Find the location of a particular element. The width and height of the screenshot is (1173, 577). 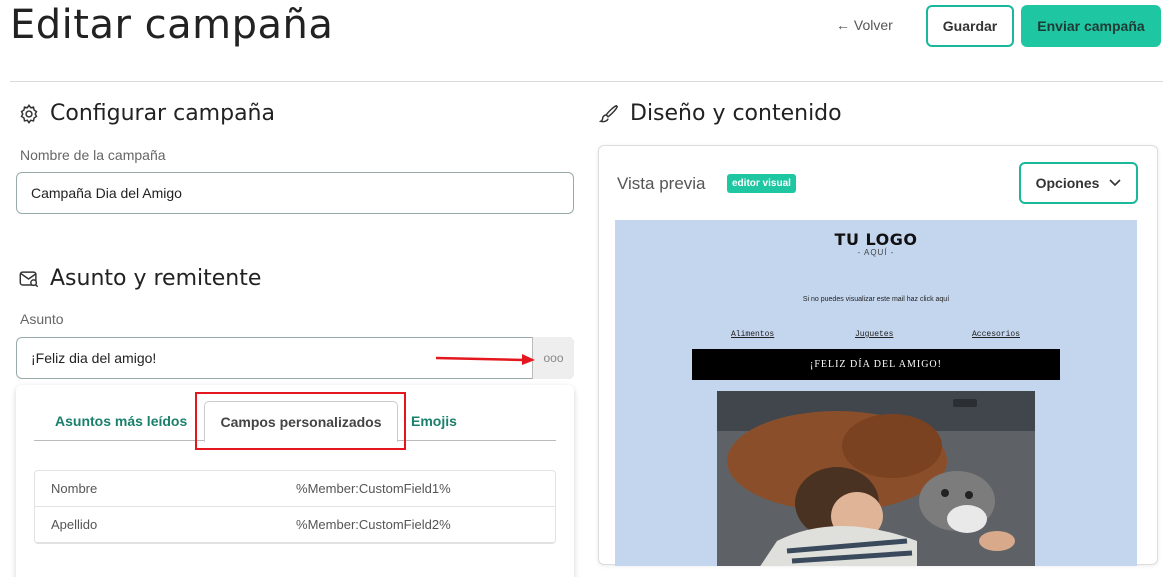

subject-value: ¡Feliz dia del amigo! is located at coordinates (94, 358).